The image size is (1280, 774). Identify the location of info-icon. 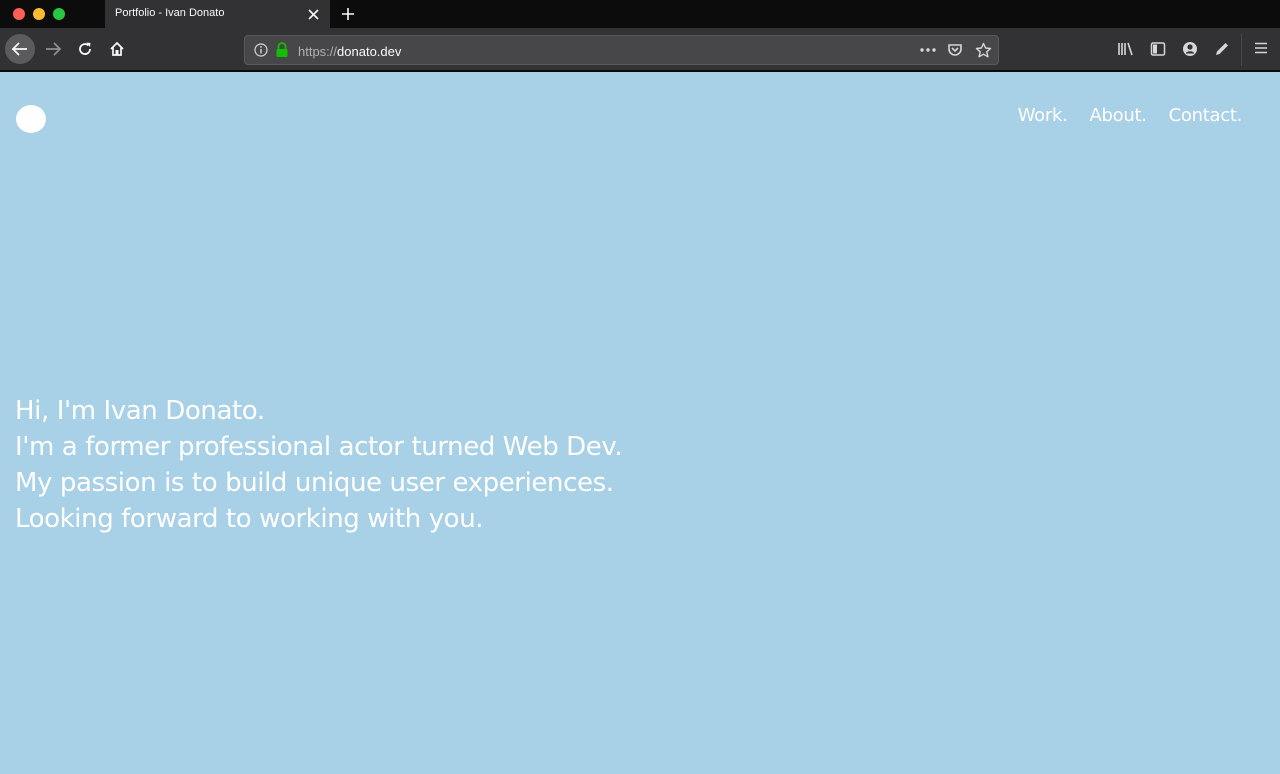
(261, 52).